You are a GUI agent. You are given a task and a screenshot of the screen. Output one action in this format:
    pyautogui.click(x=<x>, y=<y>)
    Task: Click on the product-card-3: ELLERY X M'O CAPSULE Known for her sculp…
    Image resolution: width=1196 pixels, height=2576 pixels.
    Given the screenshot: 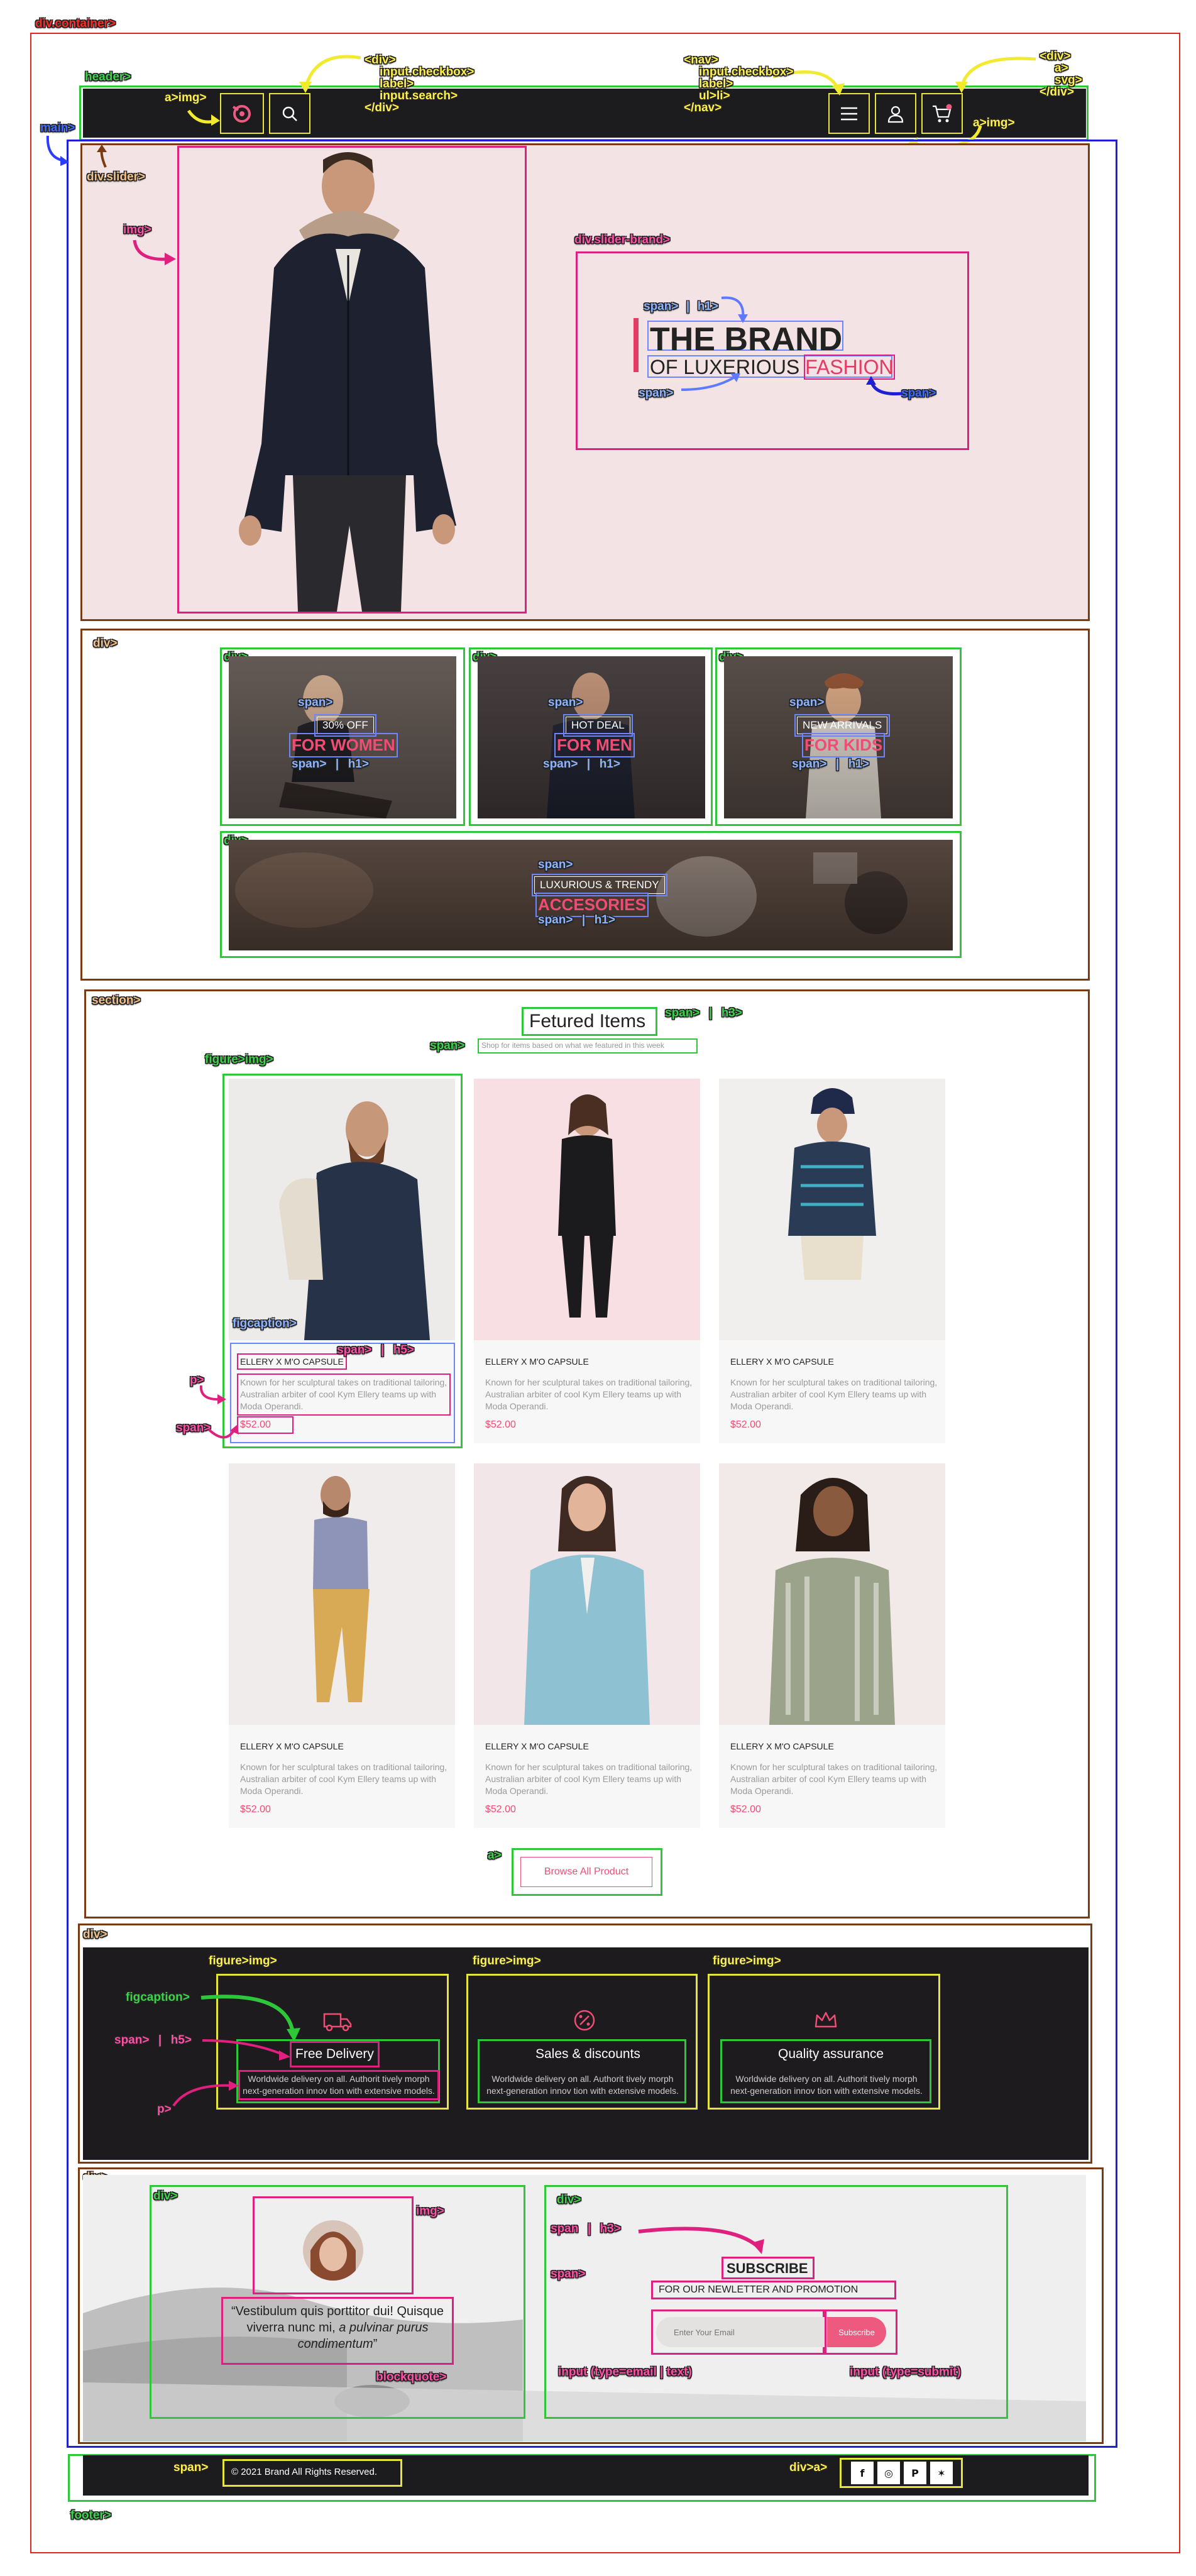 What is the action you would take?
    pyautogui.click(x=832, y=1261)
    